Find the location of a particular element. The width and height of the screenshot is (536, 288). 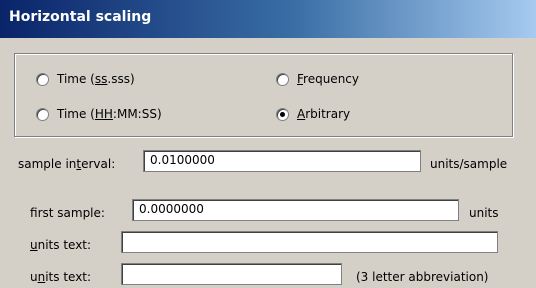

first-sample-input: 0.0000000 is located at coordinates (295, 210).